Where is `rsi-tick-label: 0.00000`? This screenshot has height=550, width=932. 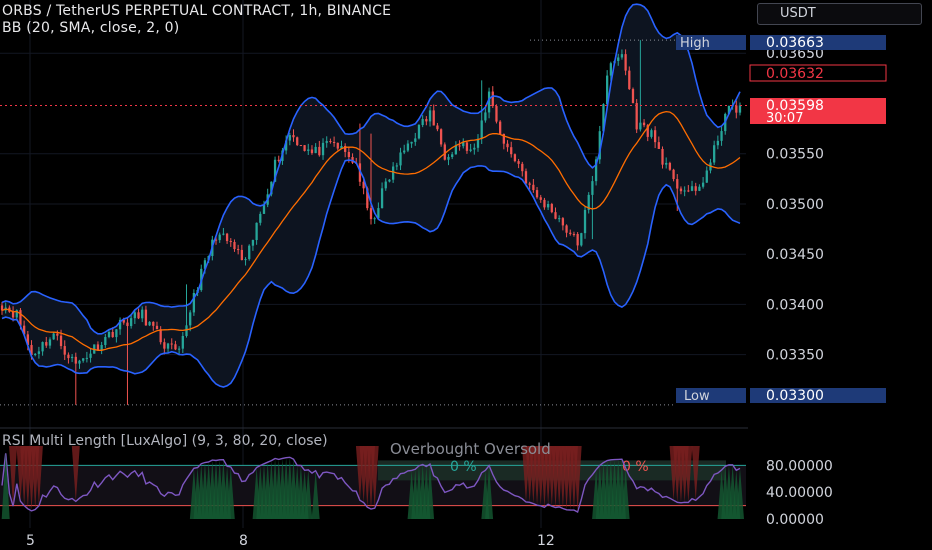 rsi-tick-label: 0.00000 is located at coordinates (795, 520).